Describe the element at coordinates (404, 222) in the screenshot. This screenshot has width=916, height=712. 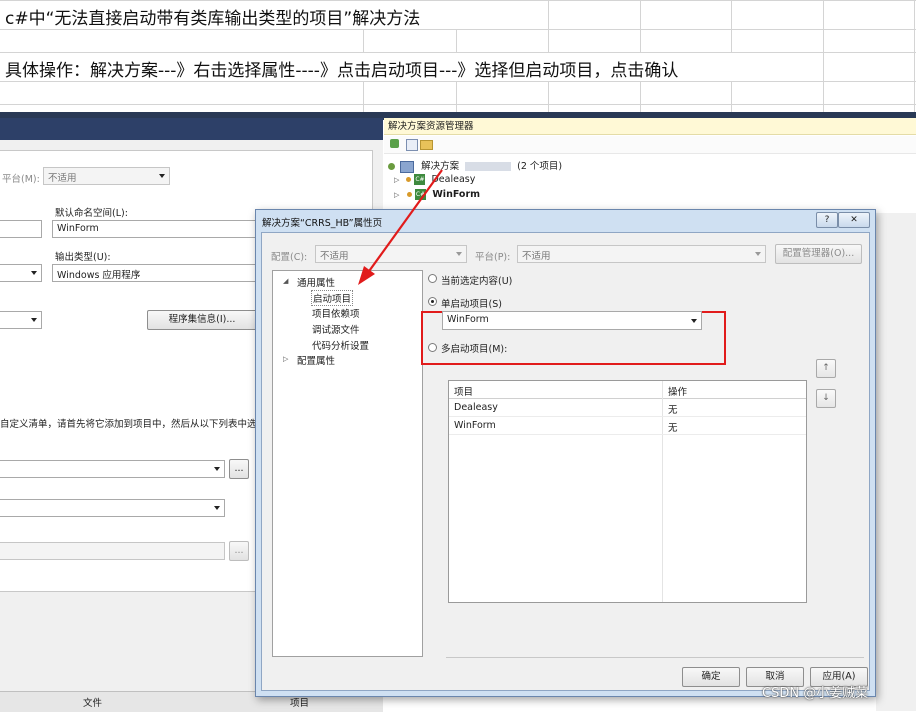
I see `arrow-shaft` at that location.